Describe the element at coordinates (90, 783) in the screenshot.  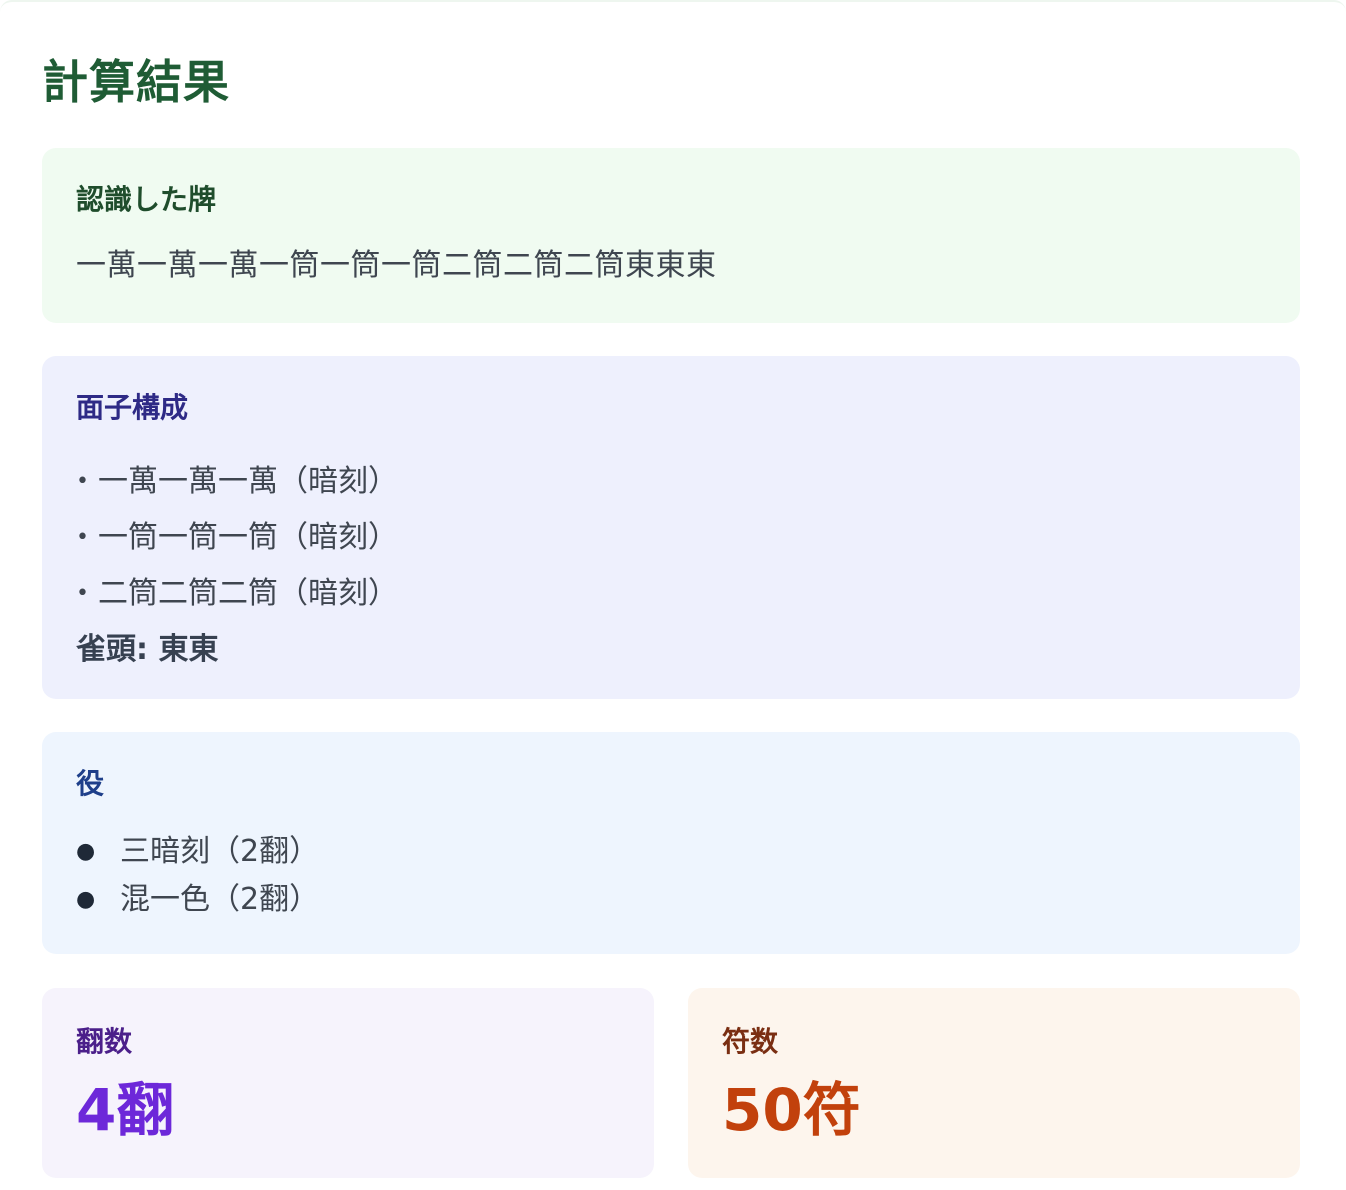
I see `yaku-heading: 役` at that location.